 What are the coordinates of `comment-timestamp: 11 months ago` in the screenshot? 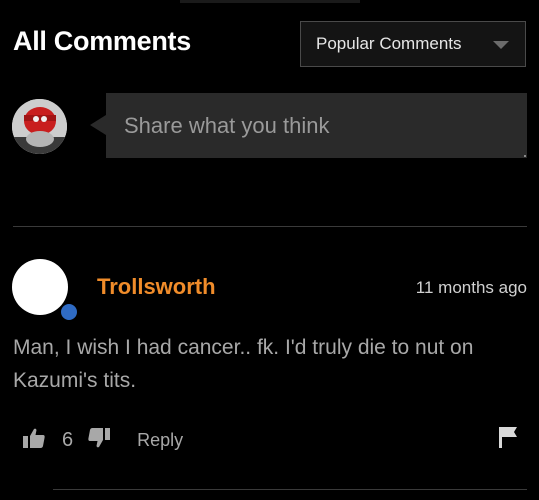 It's located at (471, 287).